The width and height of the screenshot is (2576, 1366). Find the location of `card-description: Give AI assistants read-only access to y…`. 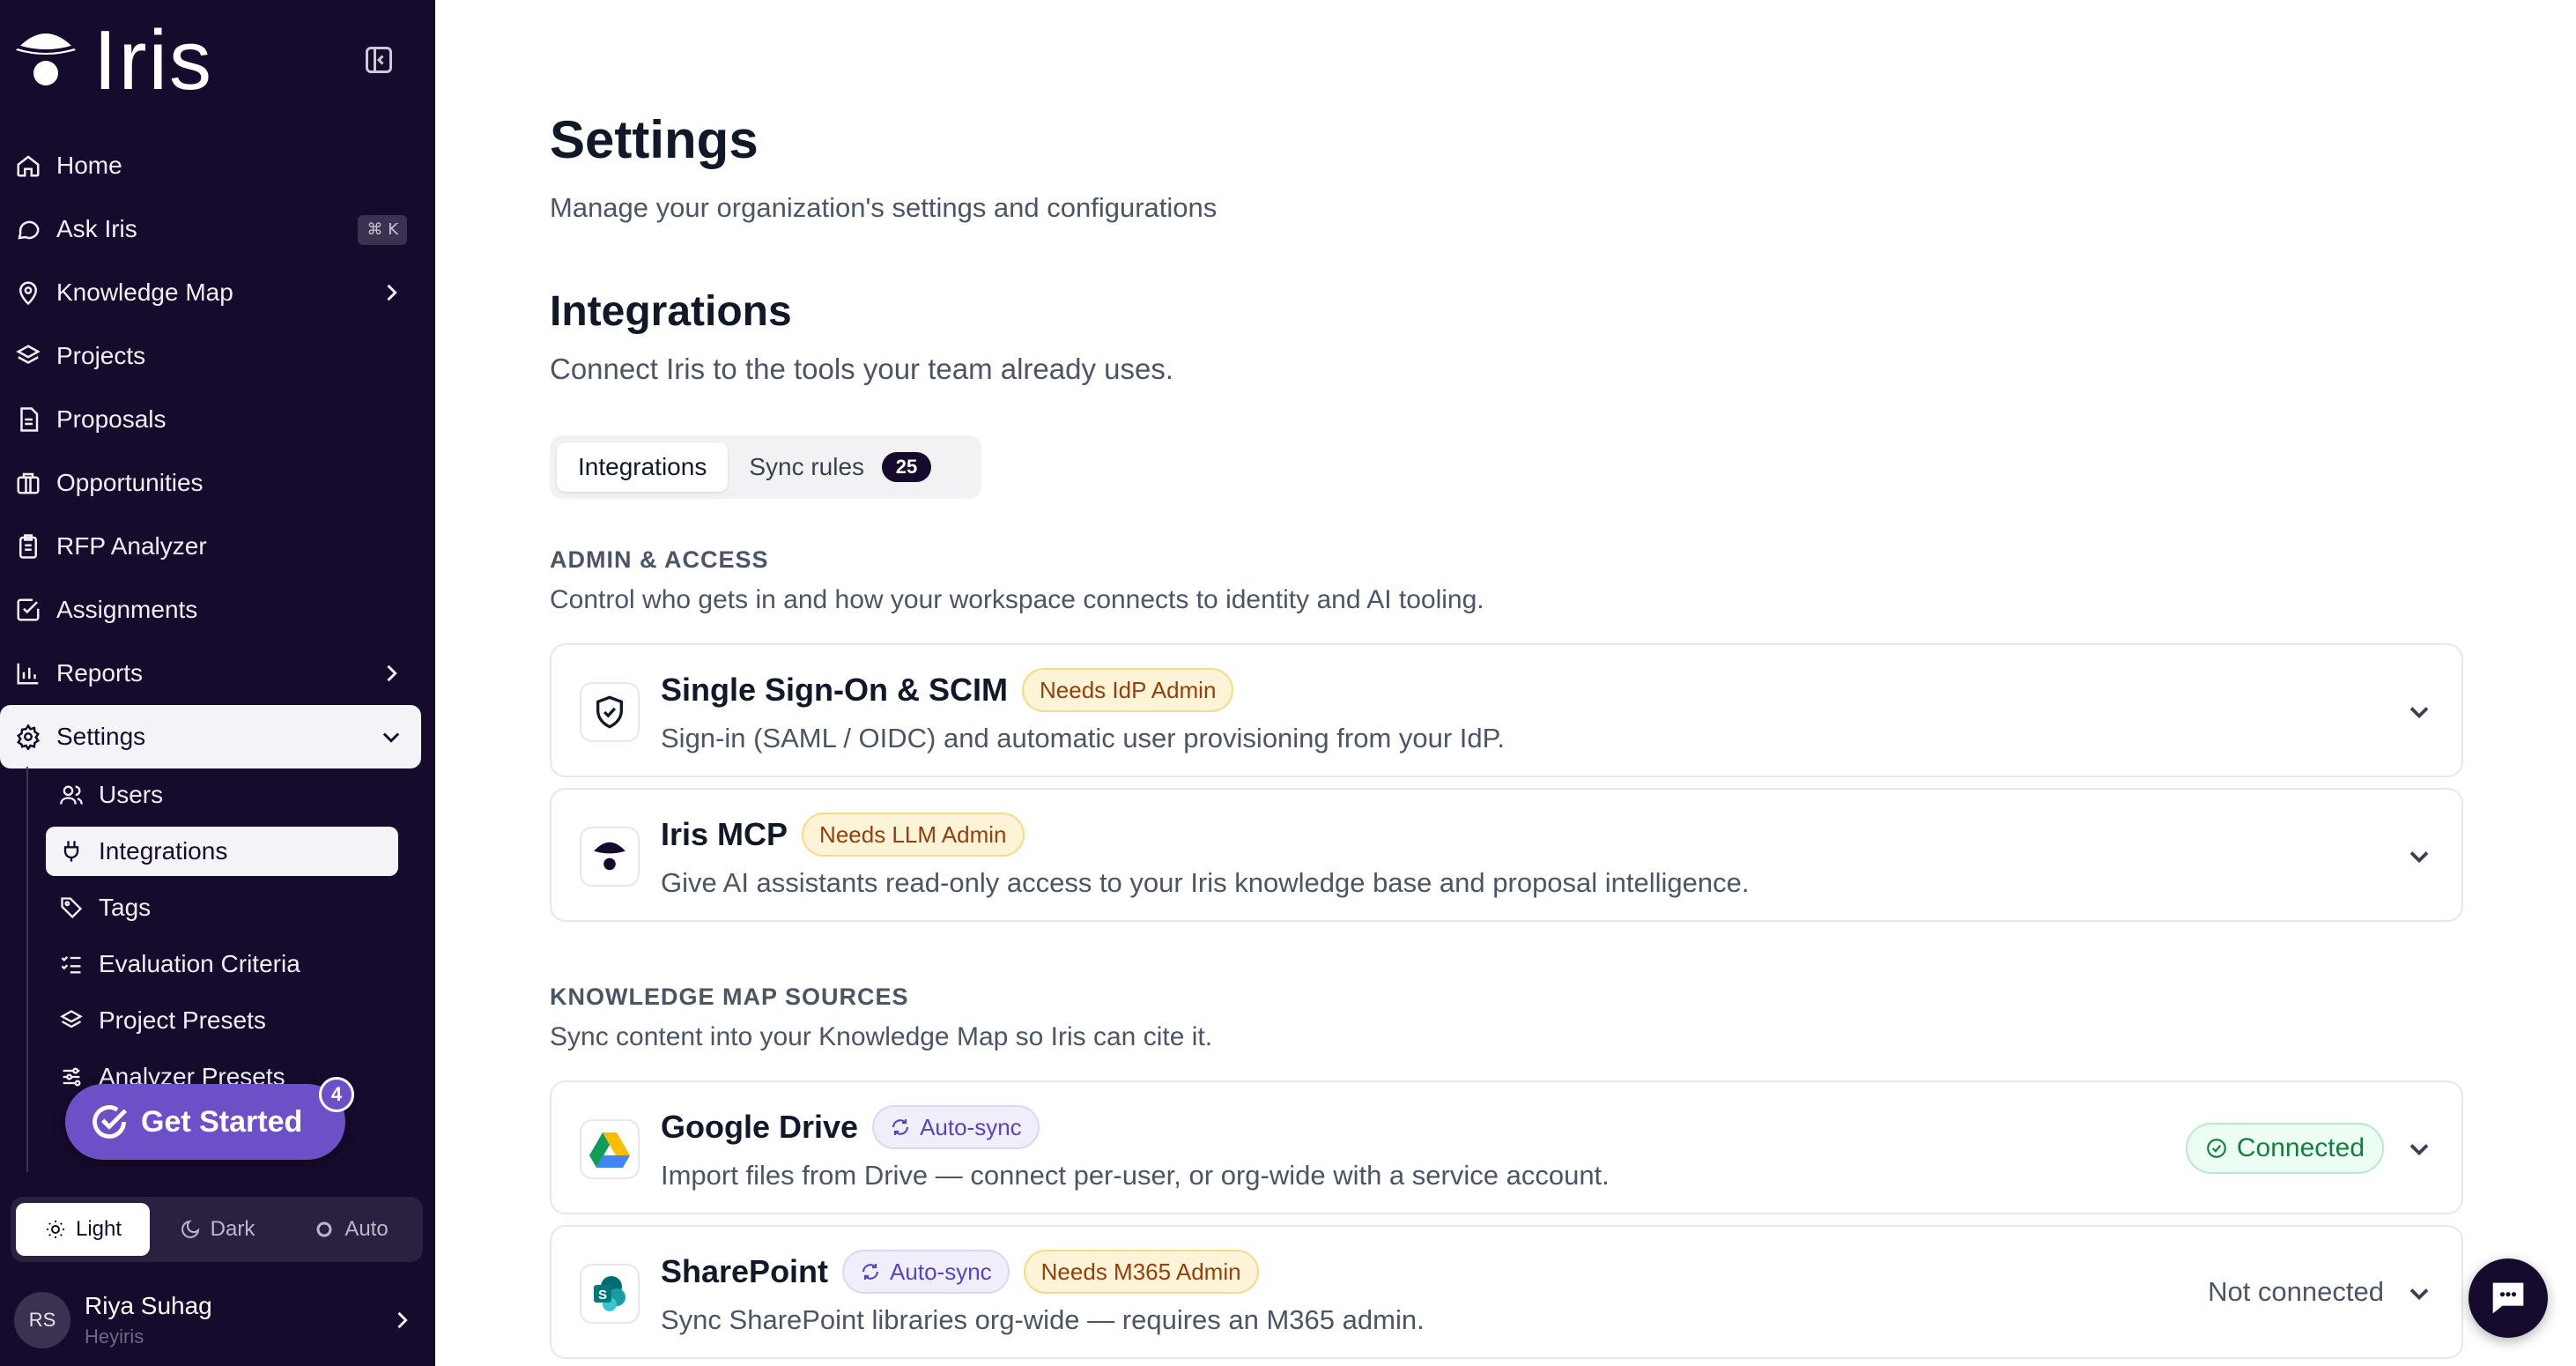

card-description: Give AI assistants read-only access to y… is located at coordinates (1206, 882).